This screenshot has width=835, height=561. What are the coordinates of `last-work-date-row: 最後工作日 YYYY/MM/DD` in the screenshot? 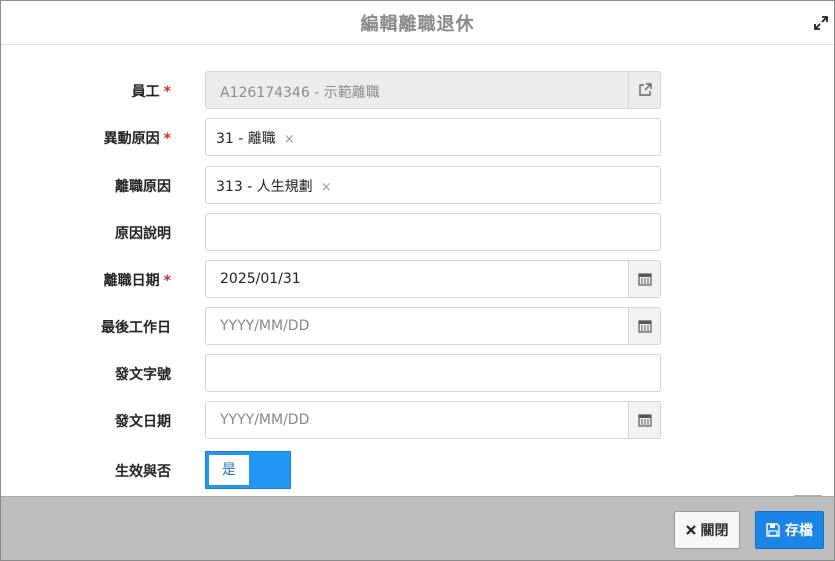 It's located at (417, 326).